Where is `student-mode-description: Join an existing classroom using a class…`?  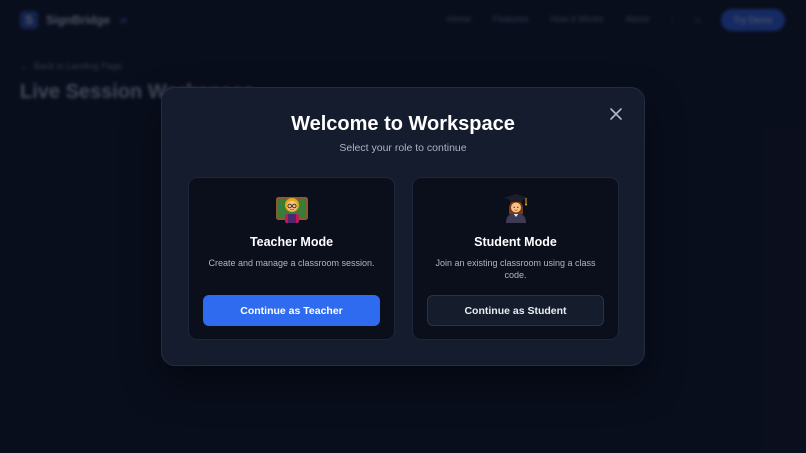 student-mode-description: Join an existing classroom using a class… is located at coordinates (515, 269).